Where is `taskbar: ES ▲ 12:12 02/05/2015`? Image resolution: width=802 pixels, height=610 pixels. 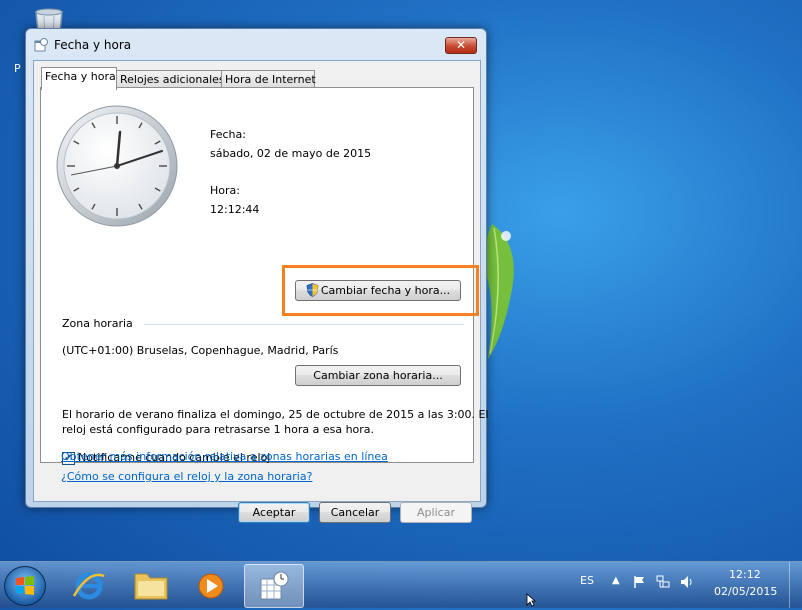
taskbar: ES ▲ 12:12 02/05/2015 is located at coordinates (401, 584).